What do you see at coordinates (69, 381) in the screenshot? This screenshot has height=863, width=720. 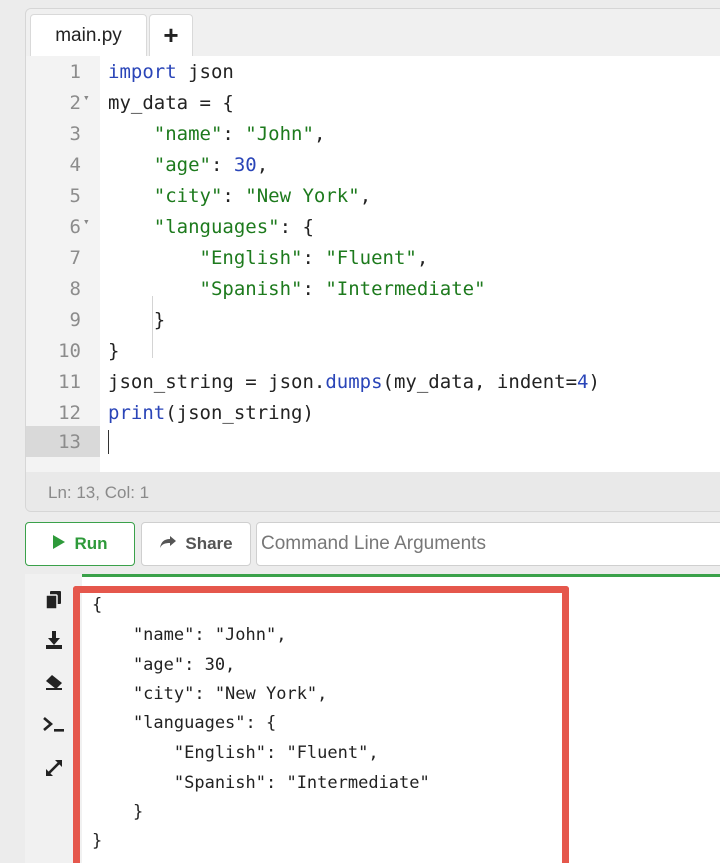 I see `line-number: 11` at bounding box center [69, 381].